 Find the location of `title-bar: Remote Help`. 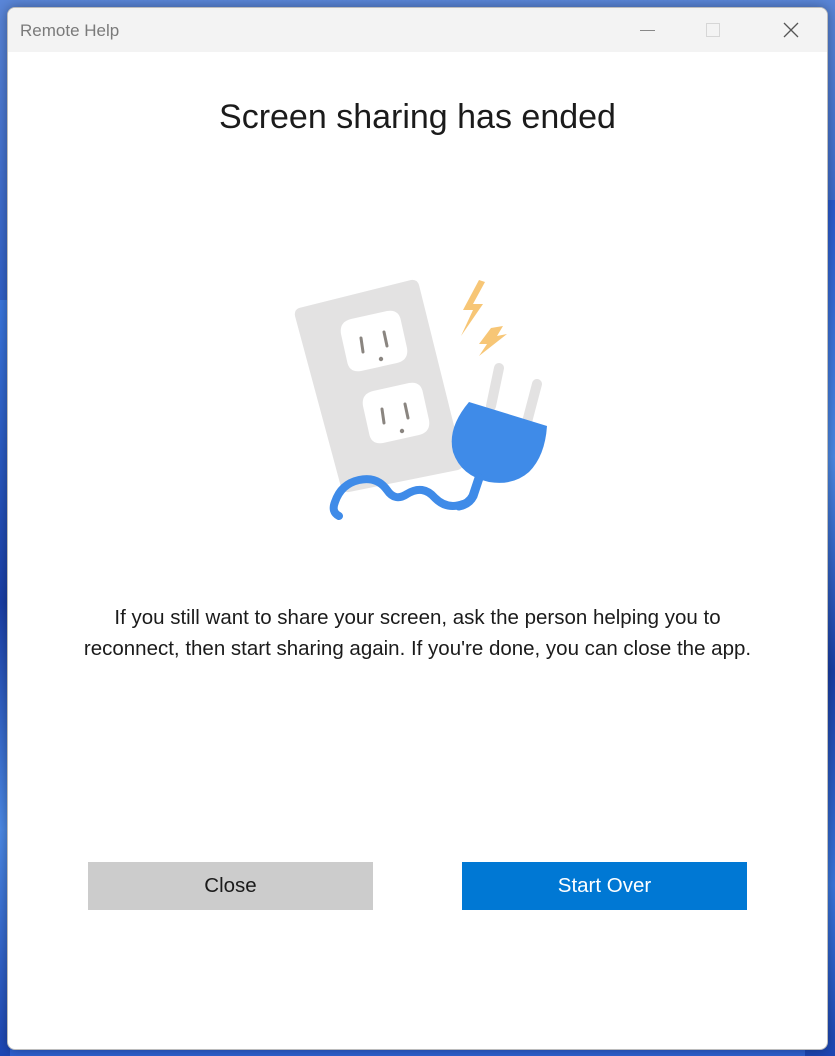

title-bar: Remote Help is located at coordinates (417, 30).